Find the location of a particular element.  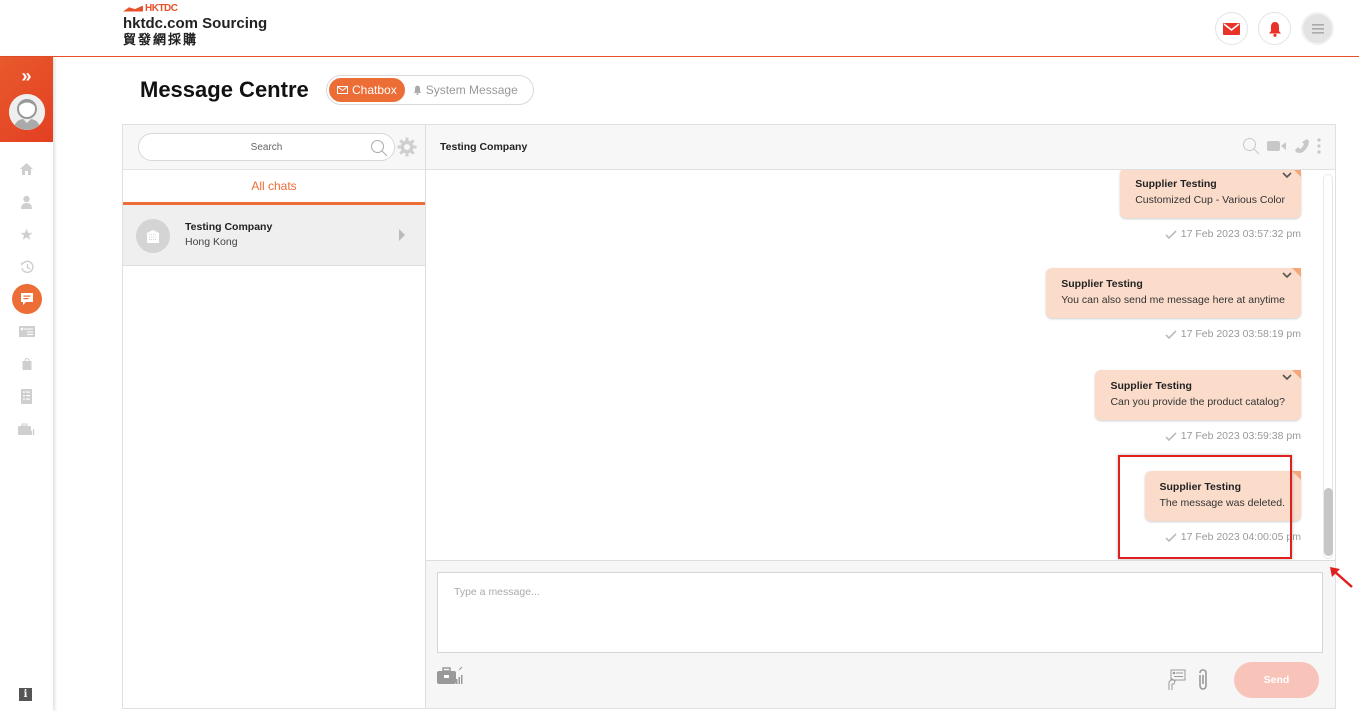

user-avatar is located at coordinates (27, 112).